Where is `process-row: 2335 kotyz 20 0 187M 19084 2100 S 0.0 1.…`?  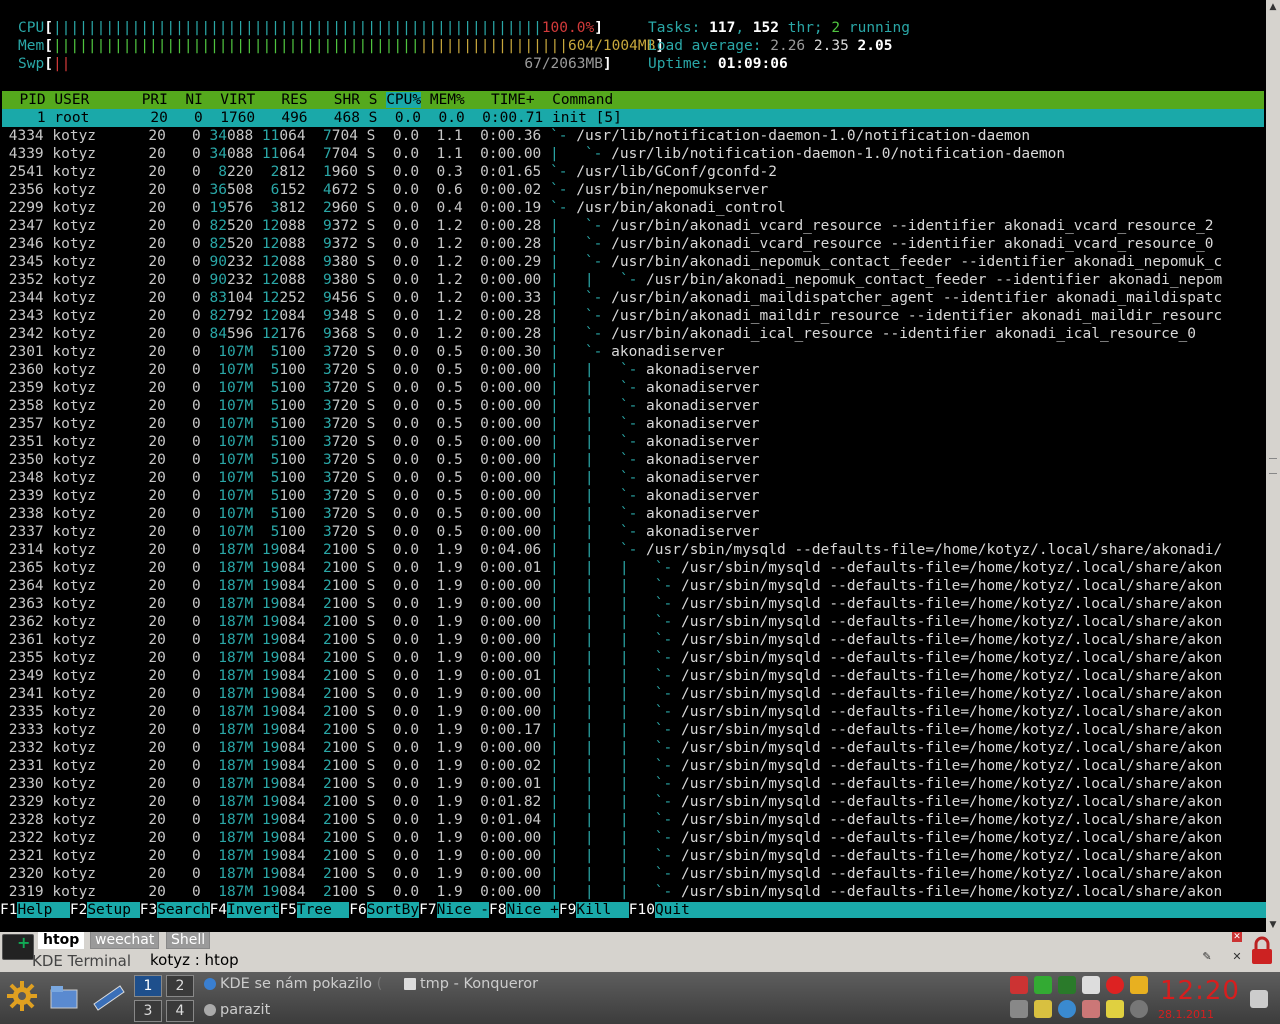 process-row: 2335 kotyz 20 0 187M 19084 2100 S 0.0 1.… is located at coordinates (611, 712).